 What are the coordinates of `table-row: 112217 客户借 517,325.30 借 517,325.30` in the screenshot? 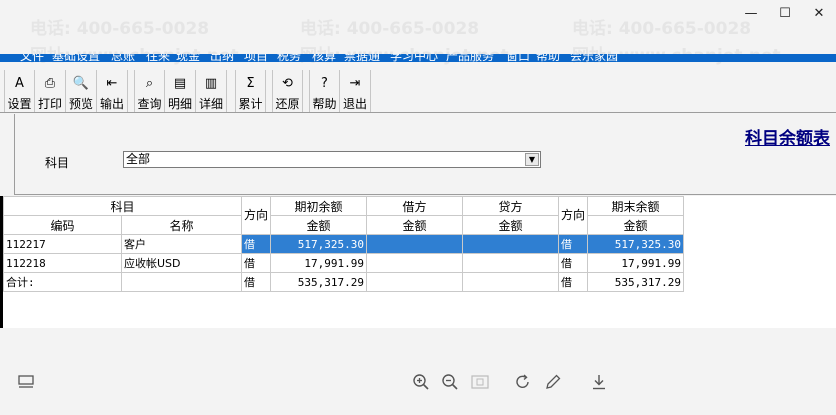 It's located at (344, 244).